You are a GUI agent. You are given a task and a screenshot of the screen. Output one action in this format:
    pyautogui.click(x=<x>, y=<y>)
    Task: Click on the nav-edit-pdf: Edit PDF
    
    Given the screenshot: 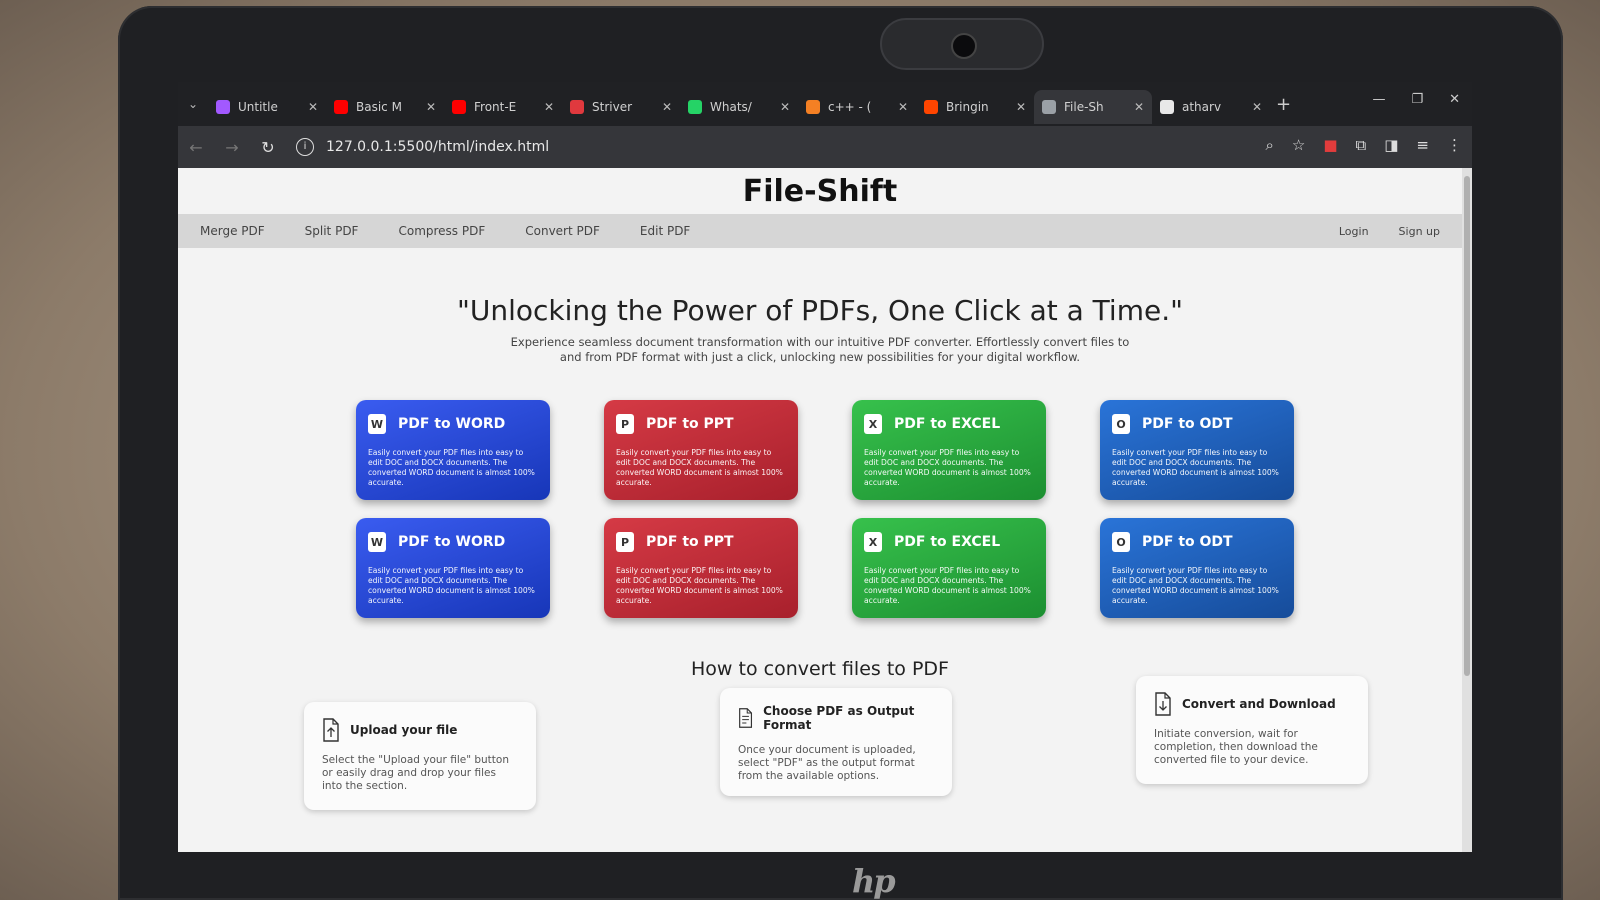 What is the action you would take?
    pyautogui.click(x=665, y=231)
    